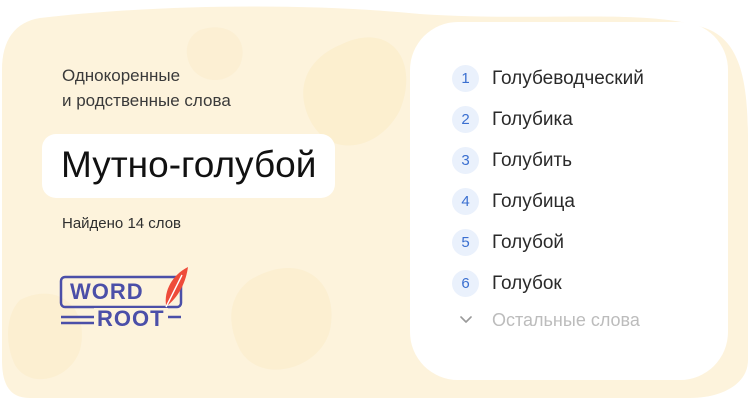 The width and height of the screenshot is (750, 400). I want to click on item-number: 5, so click(465, 242).